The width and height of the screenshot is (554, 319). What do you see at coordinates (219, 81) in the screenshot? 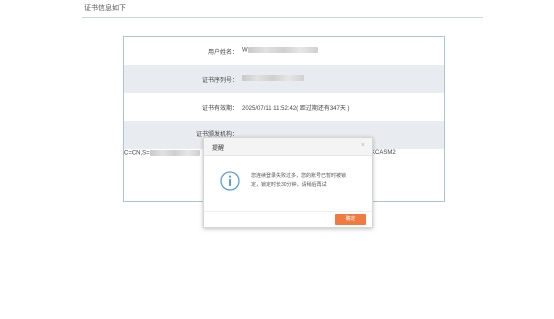
I see `serial-number-label: 证书序列号：` at bounding box center [219, 81].